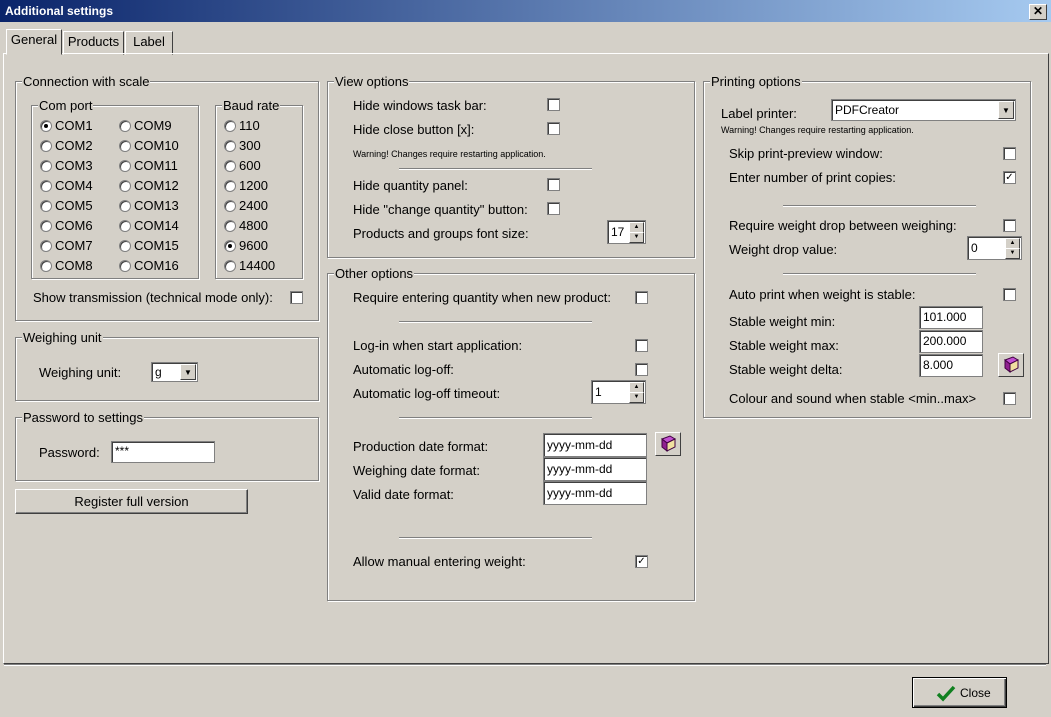 The height and width of the screenshot is (717, 1051). What do you see at coordinates (595, 469) in the screenshot?
I see `weighing-date-input: yyyy-mm-dd` at bounding box center [595, 469].